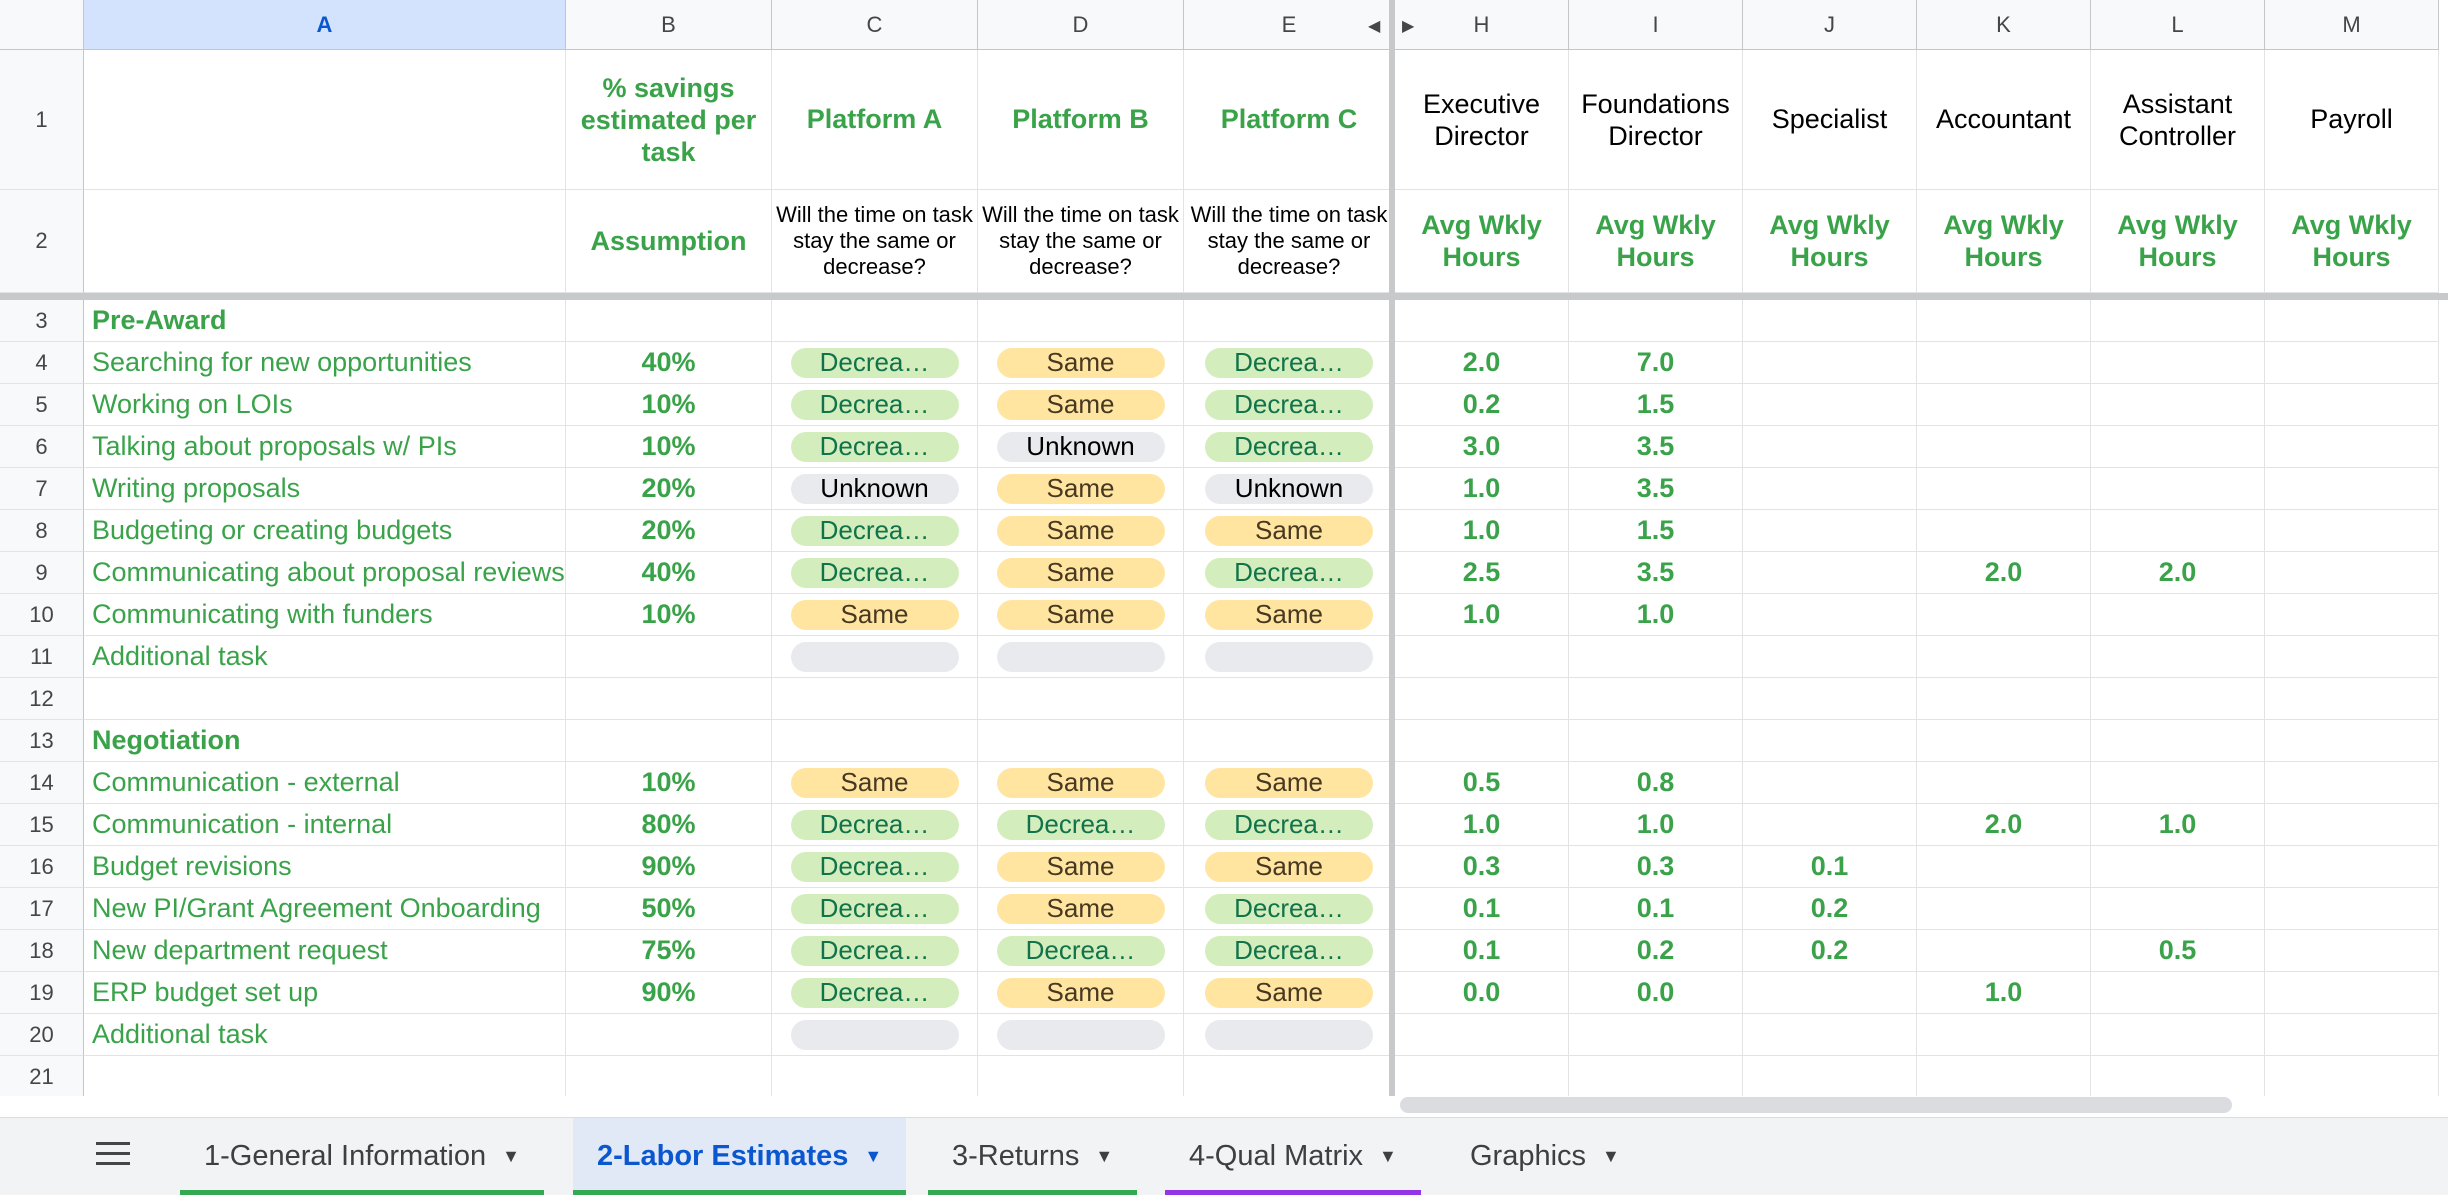 Image resolution: width=2448 pixels, height=1195 pixels. What do you see at coordinates (42, 867) in the screenshot?
I see `row-header: 16` at bounding box center [42, 867].